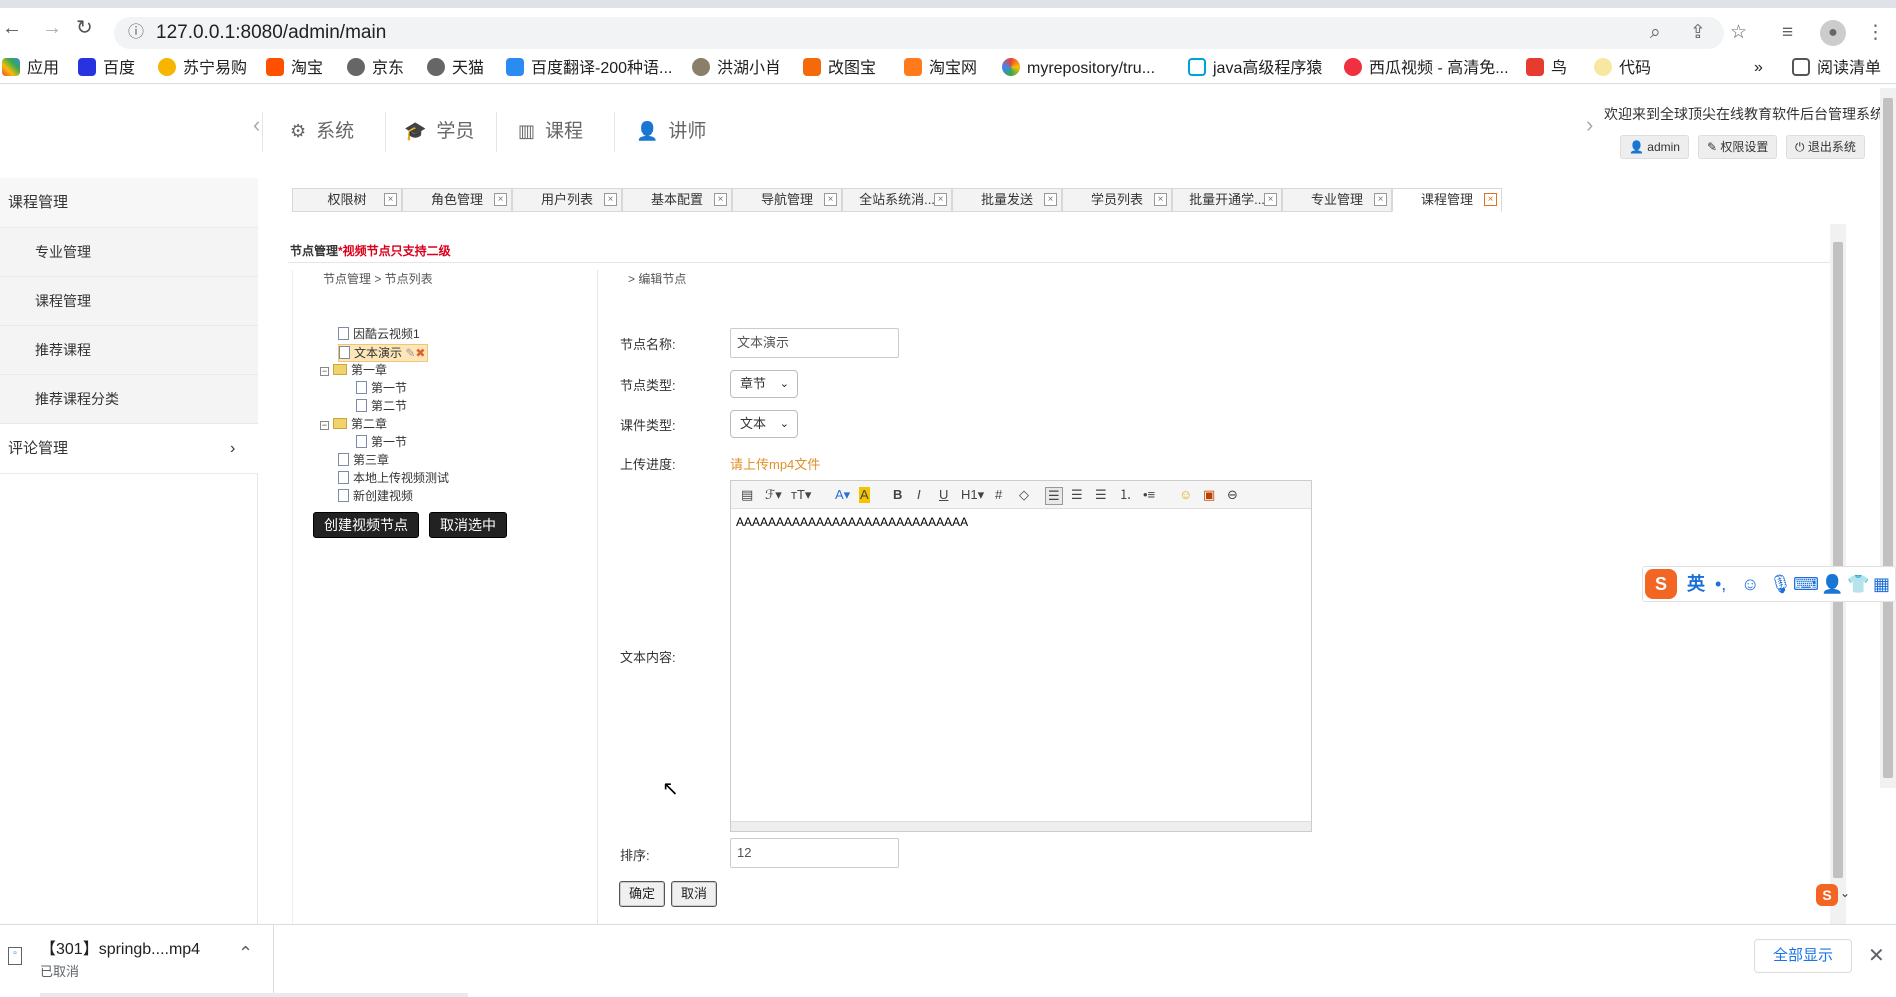 The height and width of the screenshot is (997, 1896). I want to click on bookmark-suning: 苏宁易购, so click(202, 68).